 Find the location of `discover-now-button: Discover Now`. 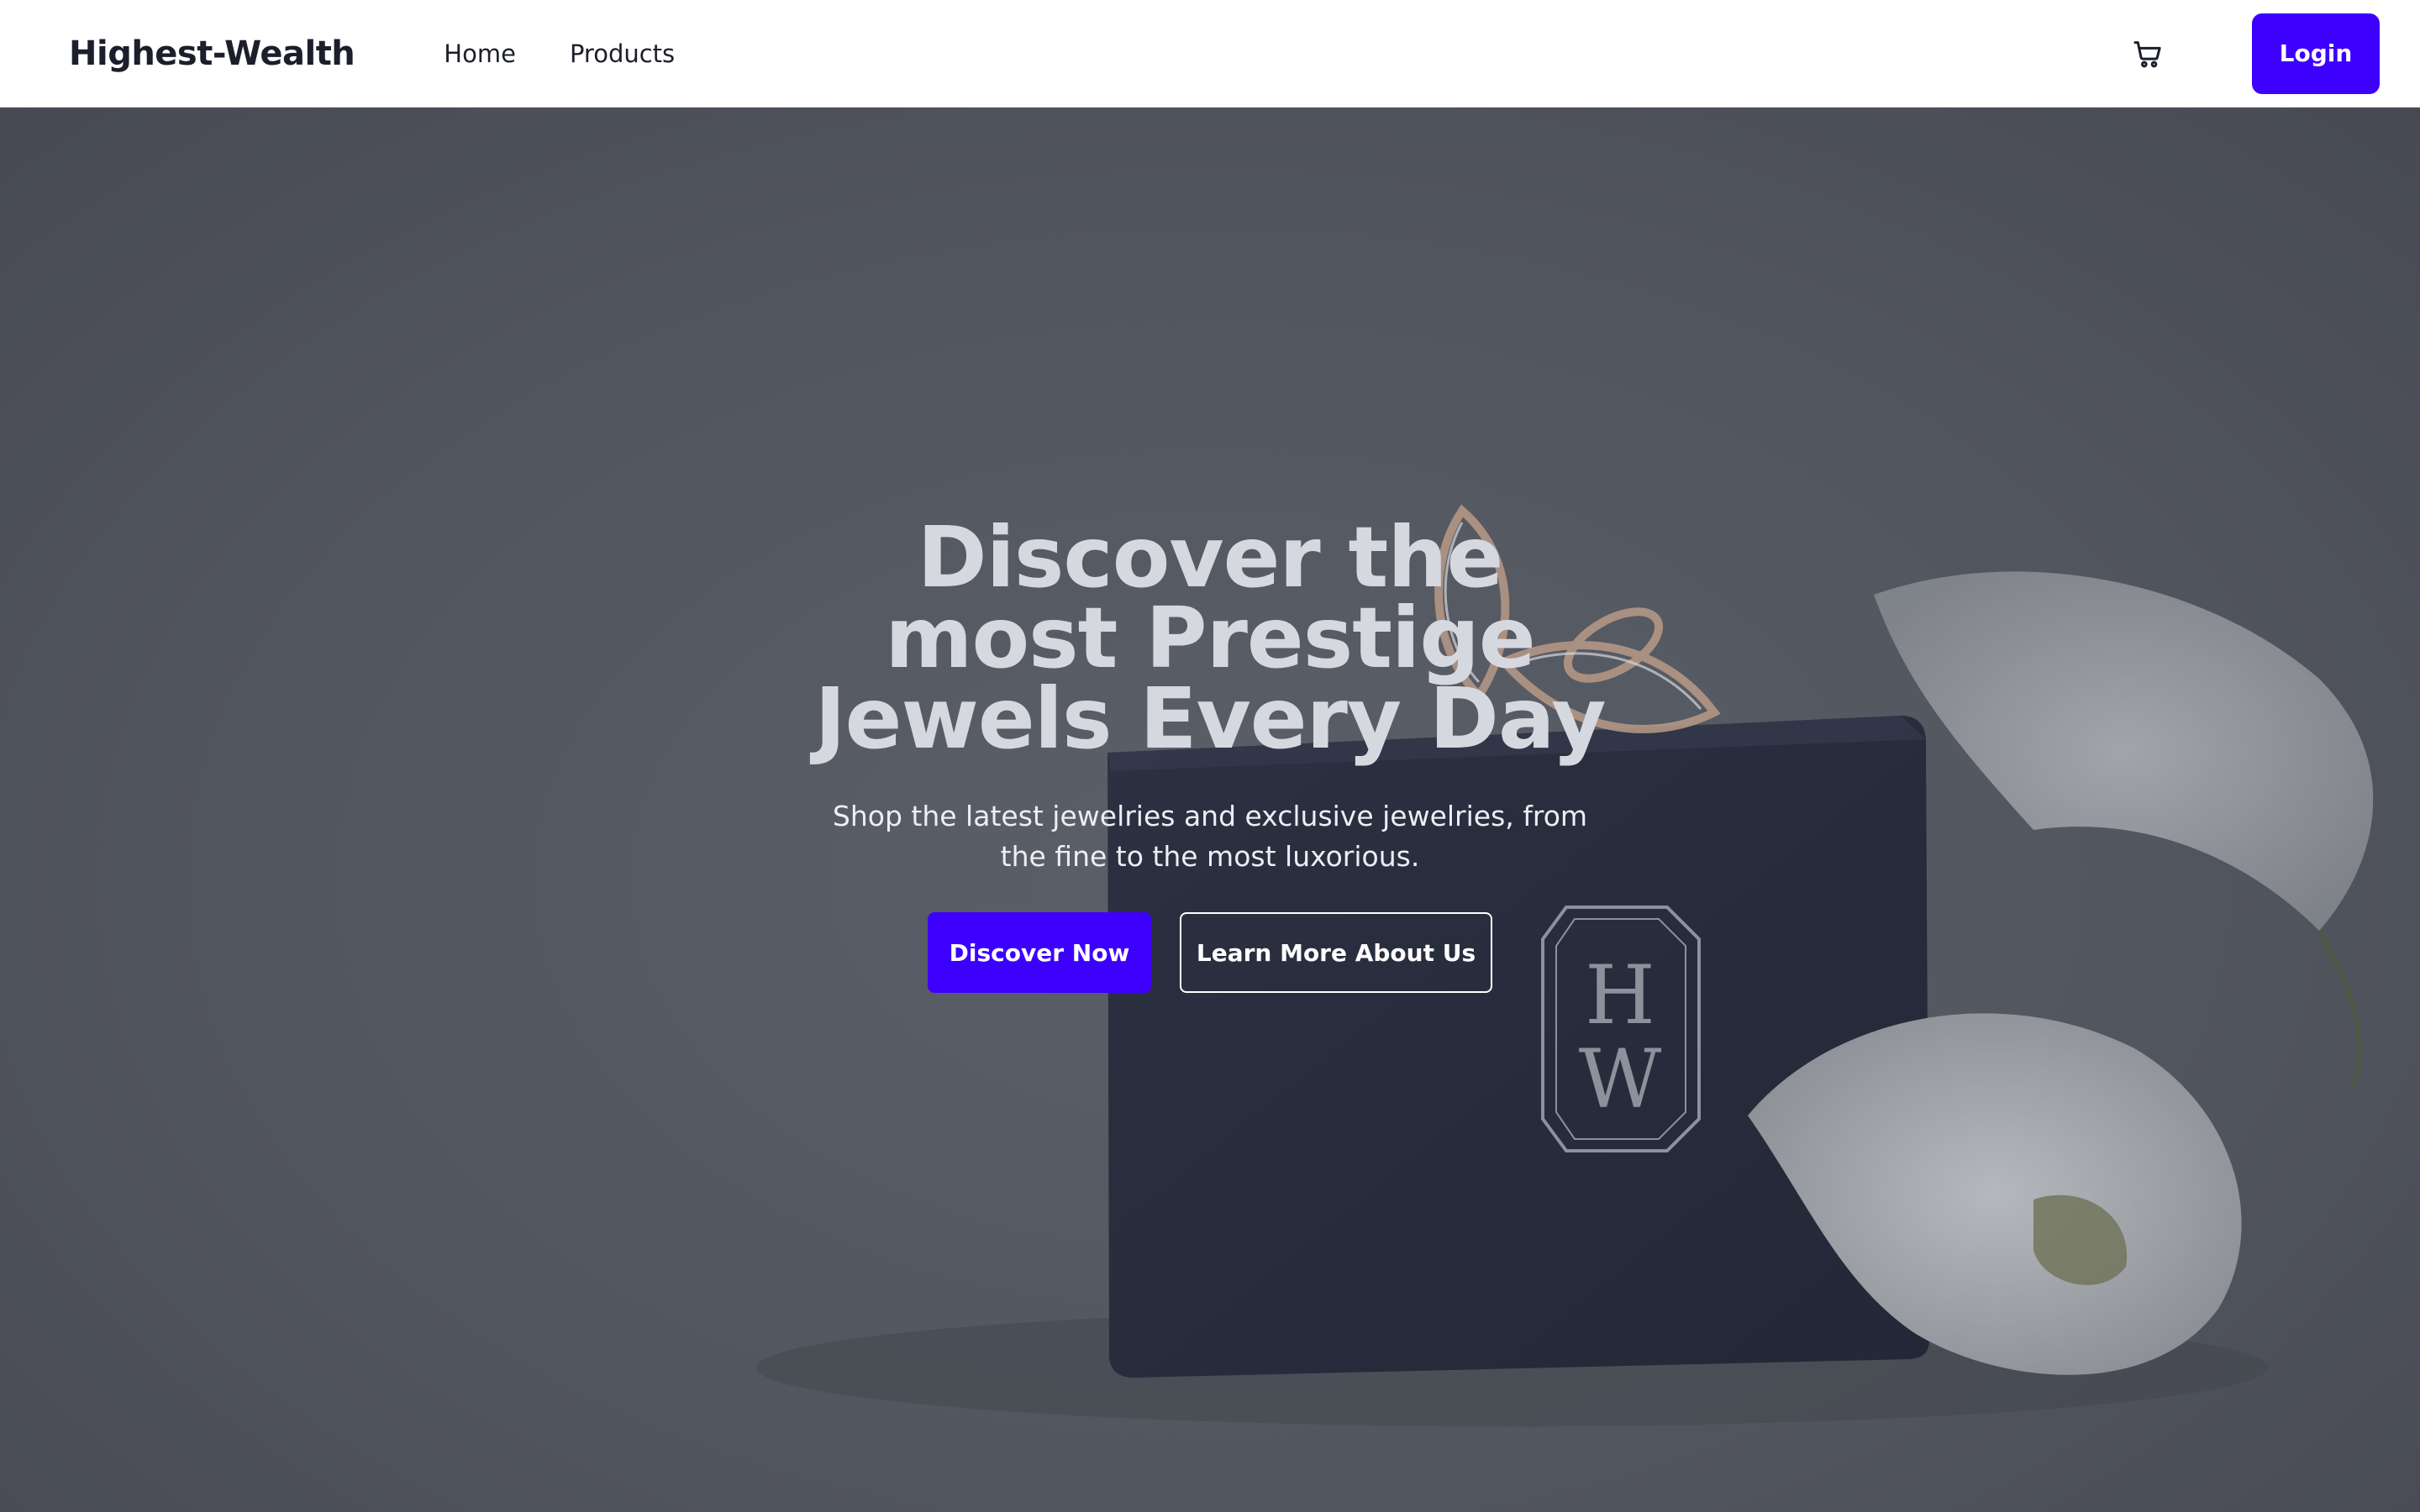

discover-now-button: Discover Now is located at coordinates (1040, 952).